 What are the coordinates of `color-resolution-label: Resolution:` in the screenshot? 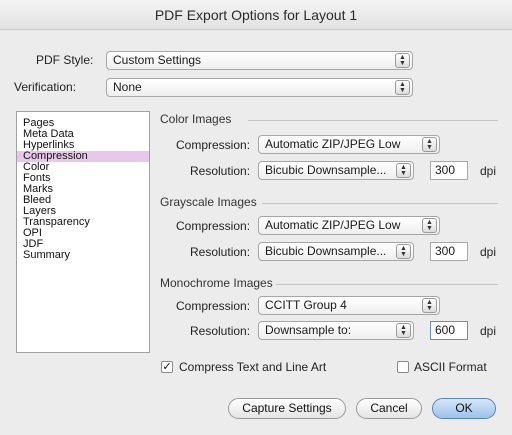 It's located at (220, 171).